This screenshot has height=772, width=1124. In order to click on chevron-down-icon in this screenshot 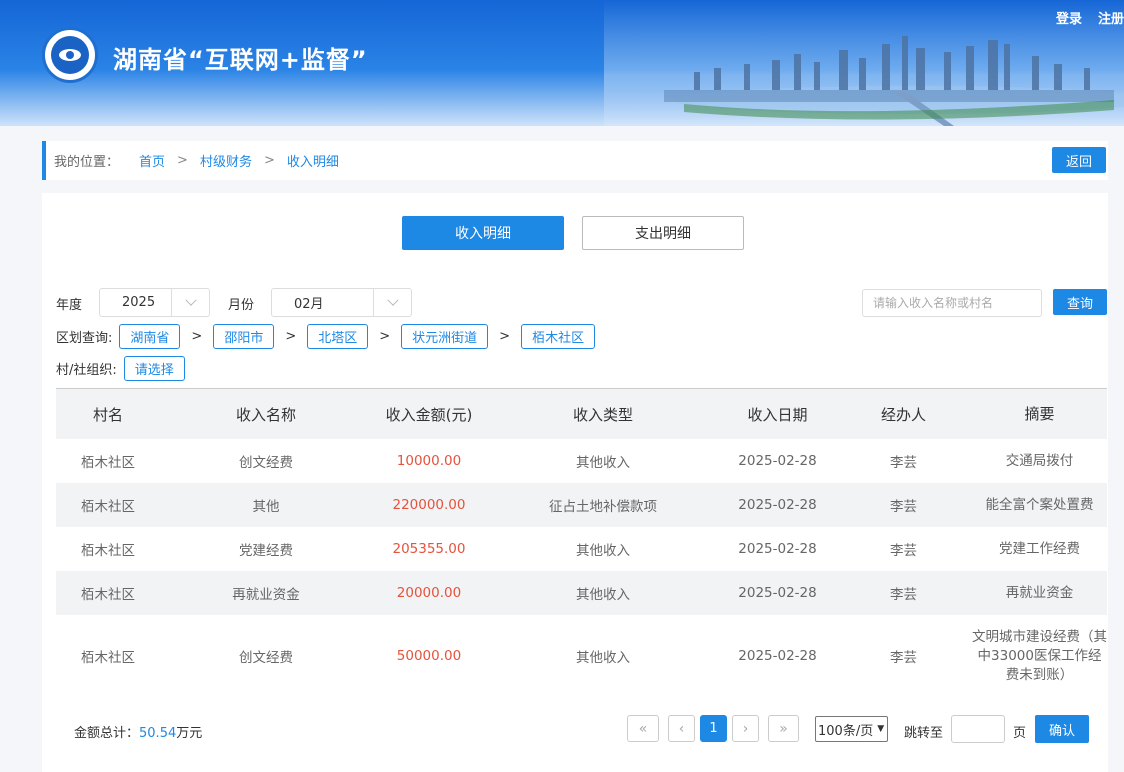, I will do `click(392, 302)`.